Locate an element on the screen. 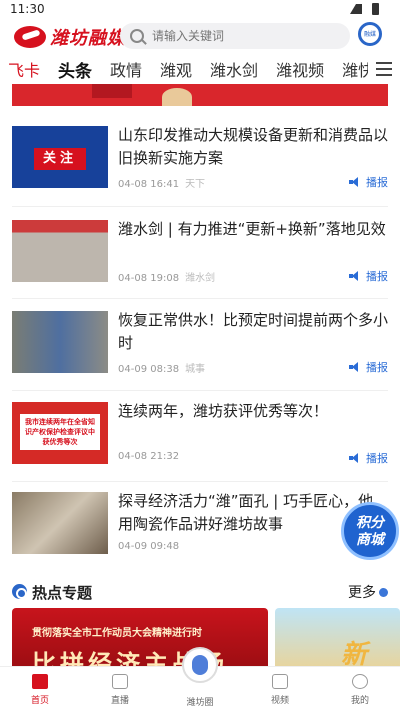  news-source: 潍水剑 is located at coordinates (200, 278).